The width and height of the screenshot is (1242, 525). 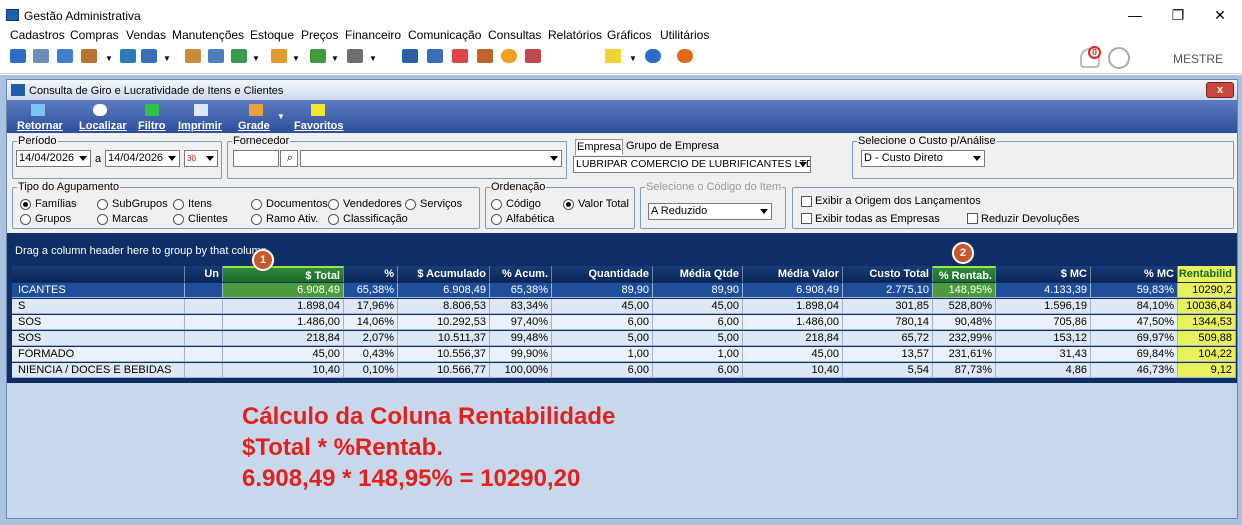 I want to click on menu-estoque: Estoque, so click(x=272, y=35).